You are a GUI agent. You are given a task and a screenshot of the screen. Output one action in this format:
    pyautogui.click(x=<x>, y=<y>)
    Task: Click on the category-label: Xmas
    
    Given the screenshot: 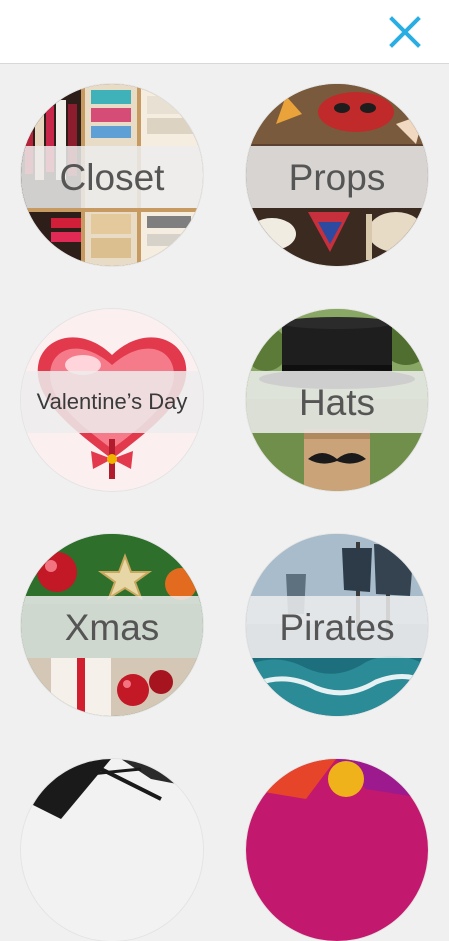 What is the action you would take?
    pyautogui.click(x=112, y=627)
    